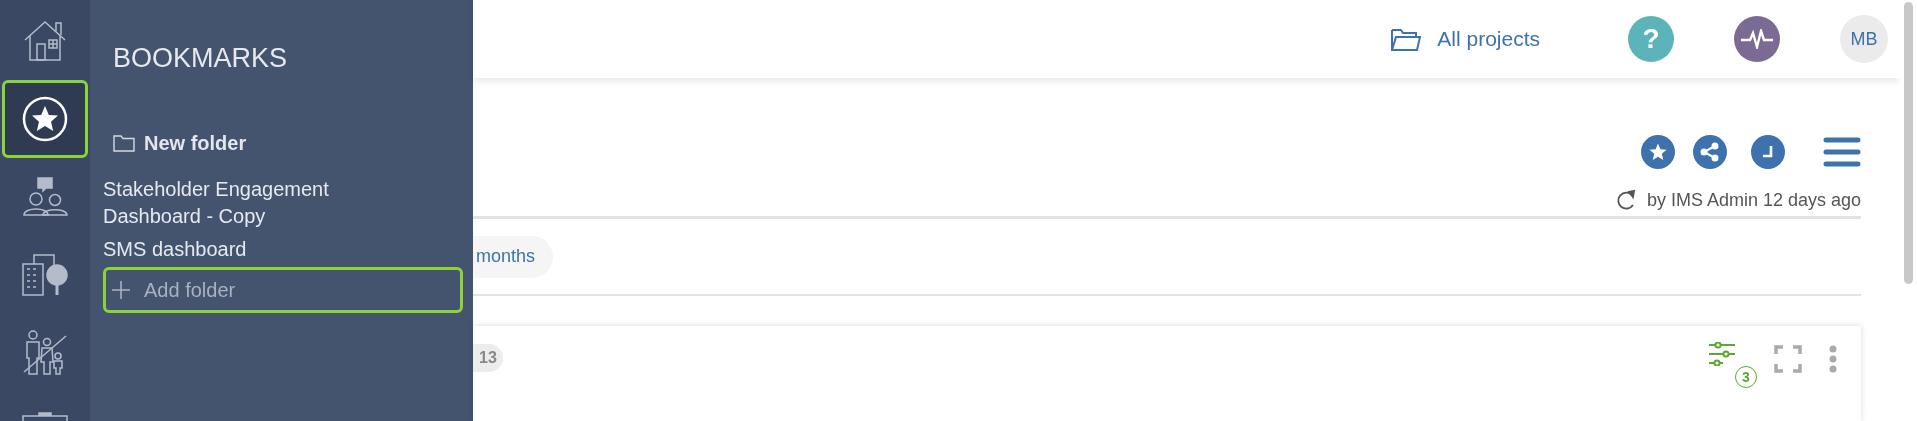 The width and height of the screenshot is (1917, 421). Describe the element at coordinates (488, 358) in the screenshot. I see `count-badge: 13` at that location.